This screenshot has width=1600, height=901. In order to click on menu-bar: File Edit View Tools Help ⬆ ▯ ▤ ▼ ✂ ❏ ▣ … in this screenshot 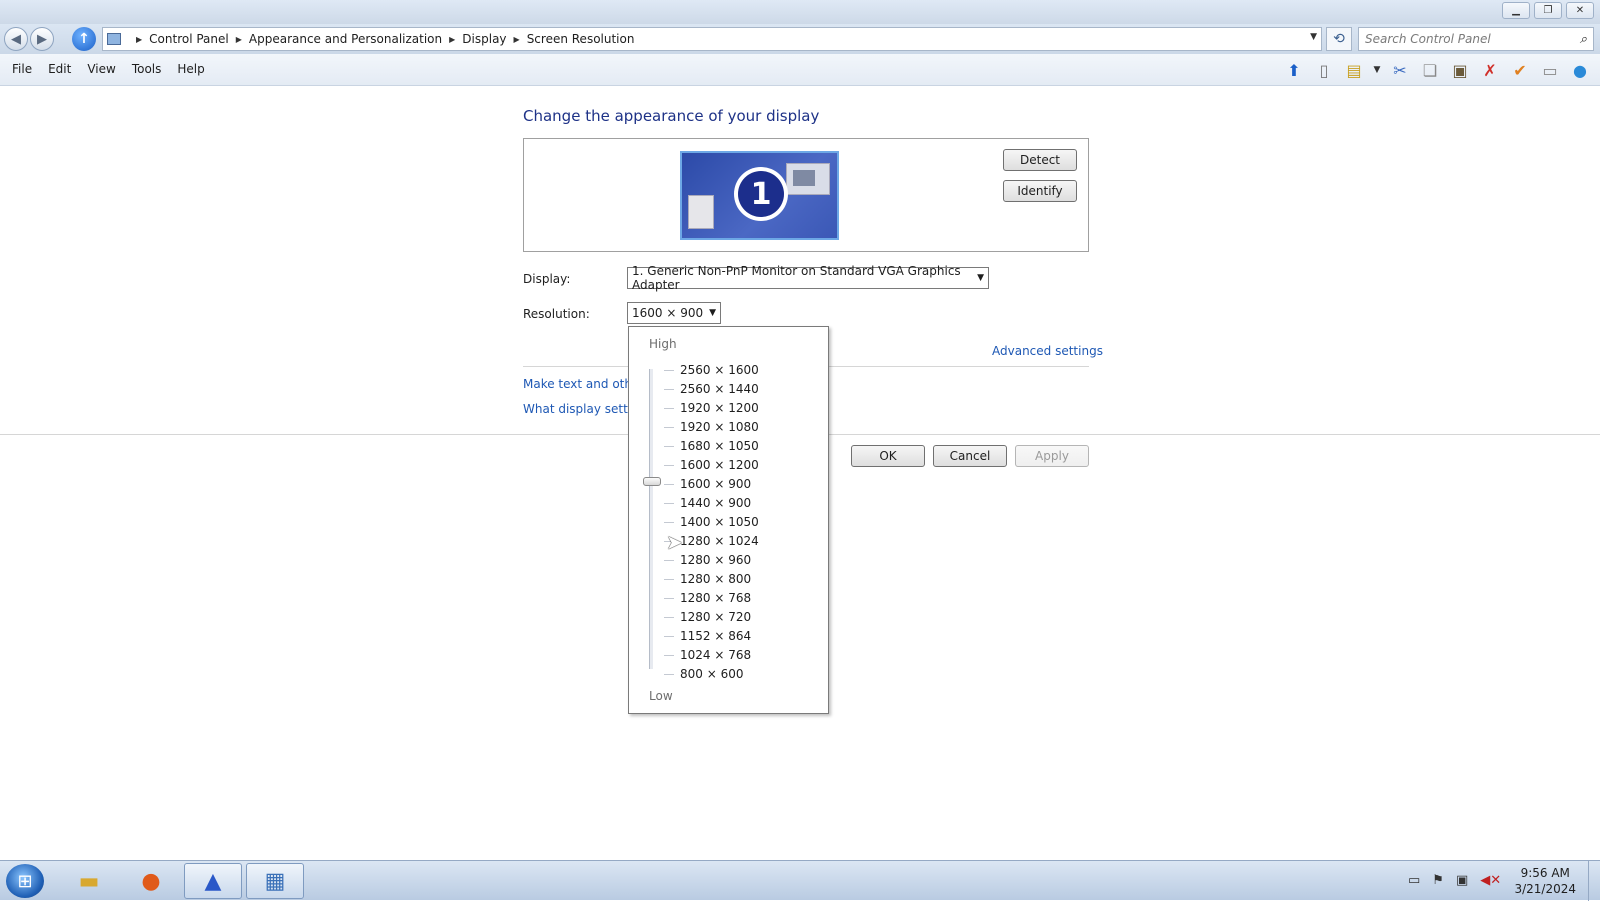, I will do `click(800, 70)`.